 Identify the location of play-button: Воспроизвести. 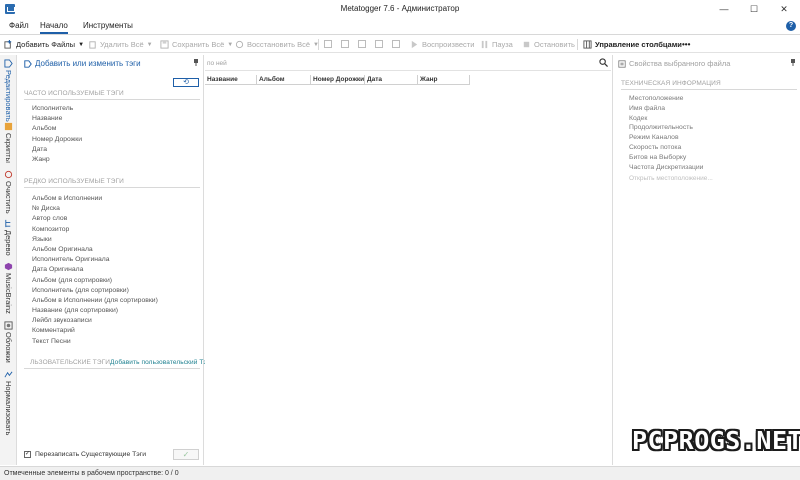
(442, 44).